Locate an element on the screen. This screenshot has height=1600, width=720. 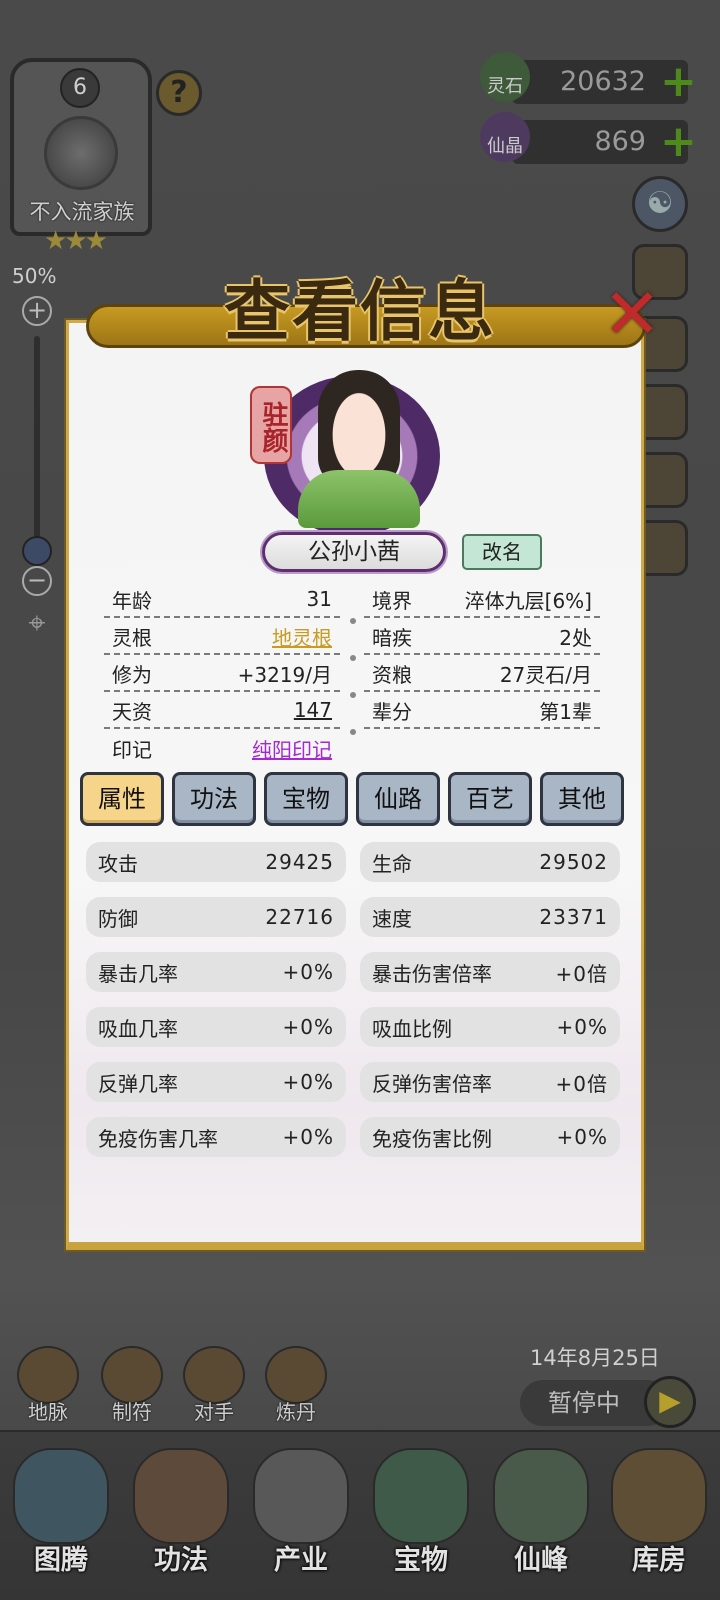
stat-reflect-damage: 反弹伤害倍率 +0倍 is located at coordinates (490, 1082).